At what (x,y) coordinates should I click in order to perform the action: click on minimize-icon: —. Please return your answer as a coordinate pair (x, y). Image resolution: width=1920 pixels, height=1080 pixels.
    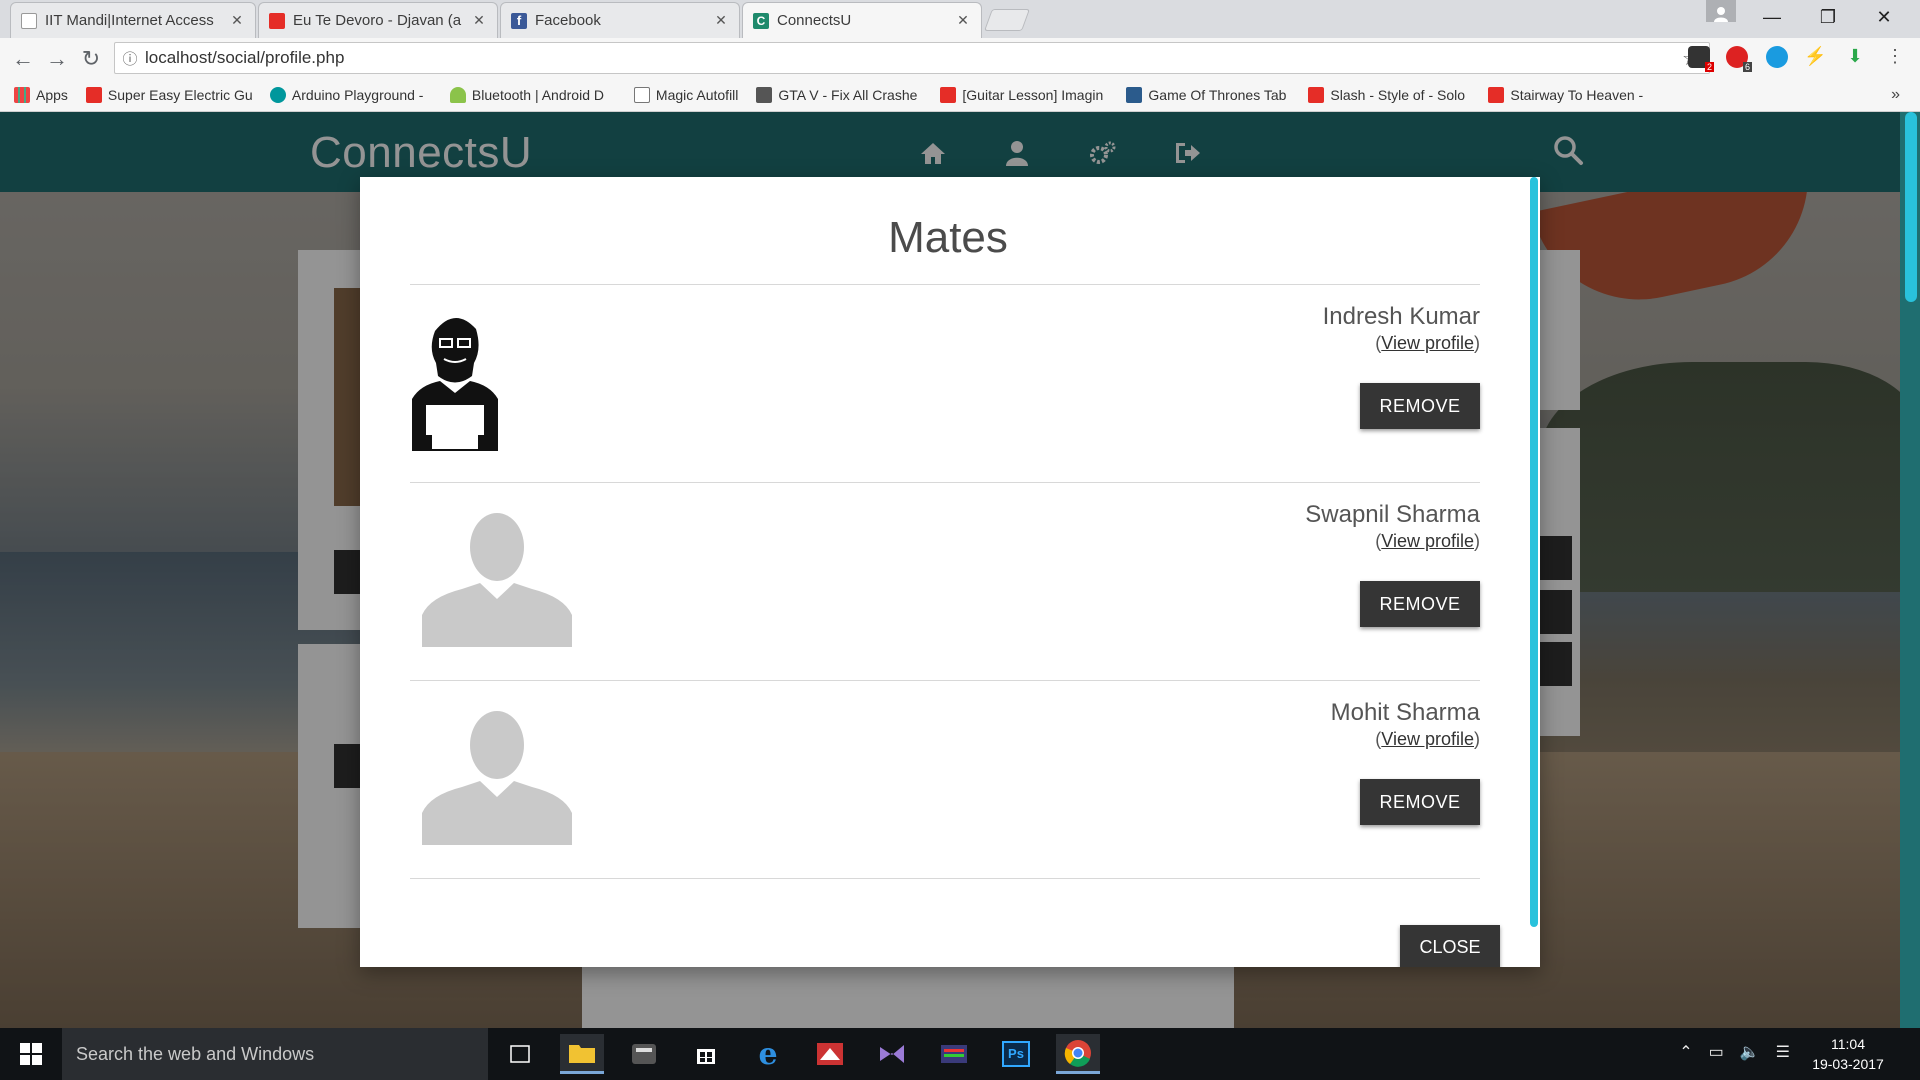
    Looking at the image, I should click on (1772, 17).